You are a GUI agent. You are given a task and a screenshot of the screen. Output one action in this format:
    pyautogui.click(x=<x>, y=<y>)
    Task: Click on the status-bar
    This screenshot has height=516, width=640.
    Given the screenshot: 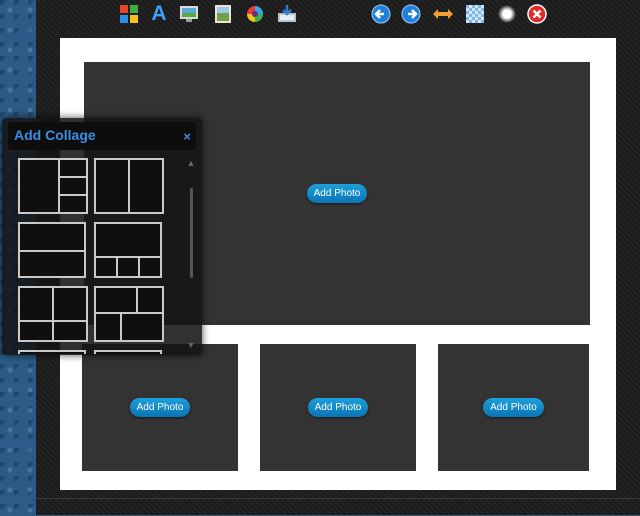 What is the action you would take?
    pyautogui.click(x=338, y=507)
    